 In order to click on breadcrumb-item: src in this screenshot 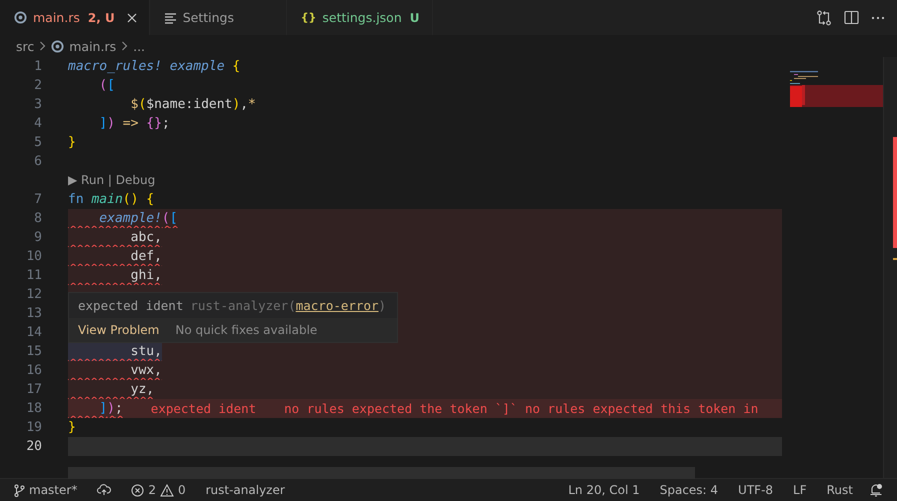, I will do `click(25, 46)`.